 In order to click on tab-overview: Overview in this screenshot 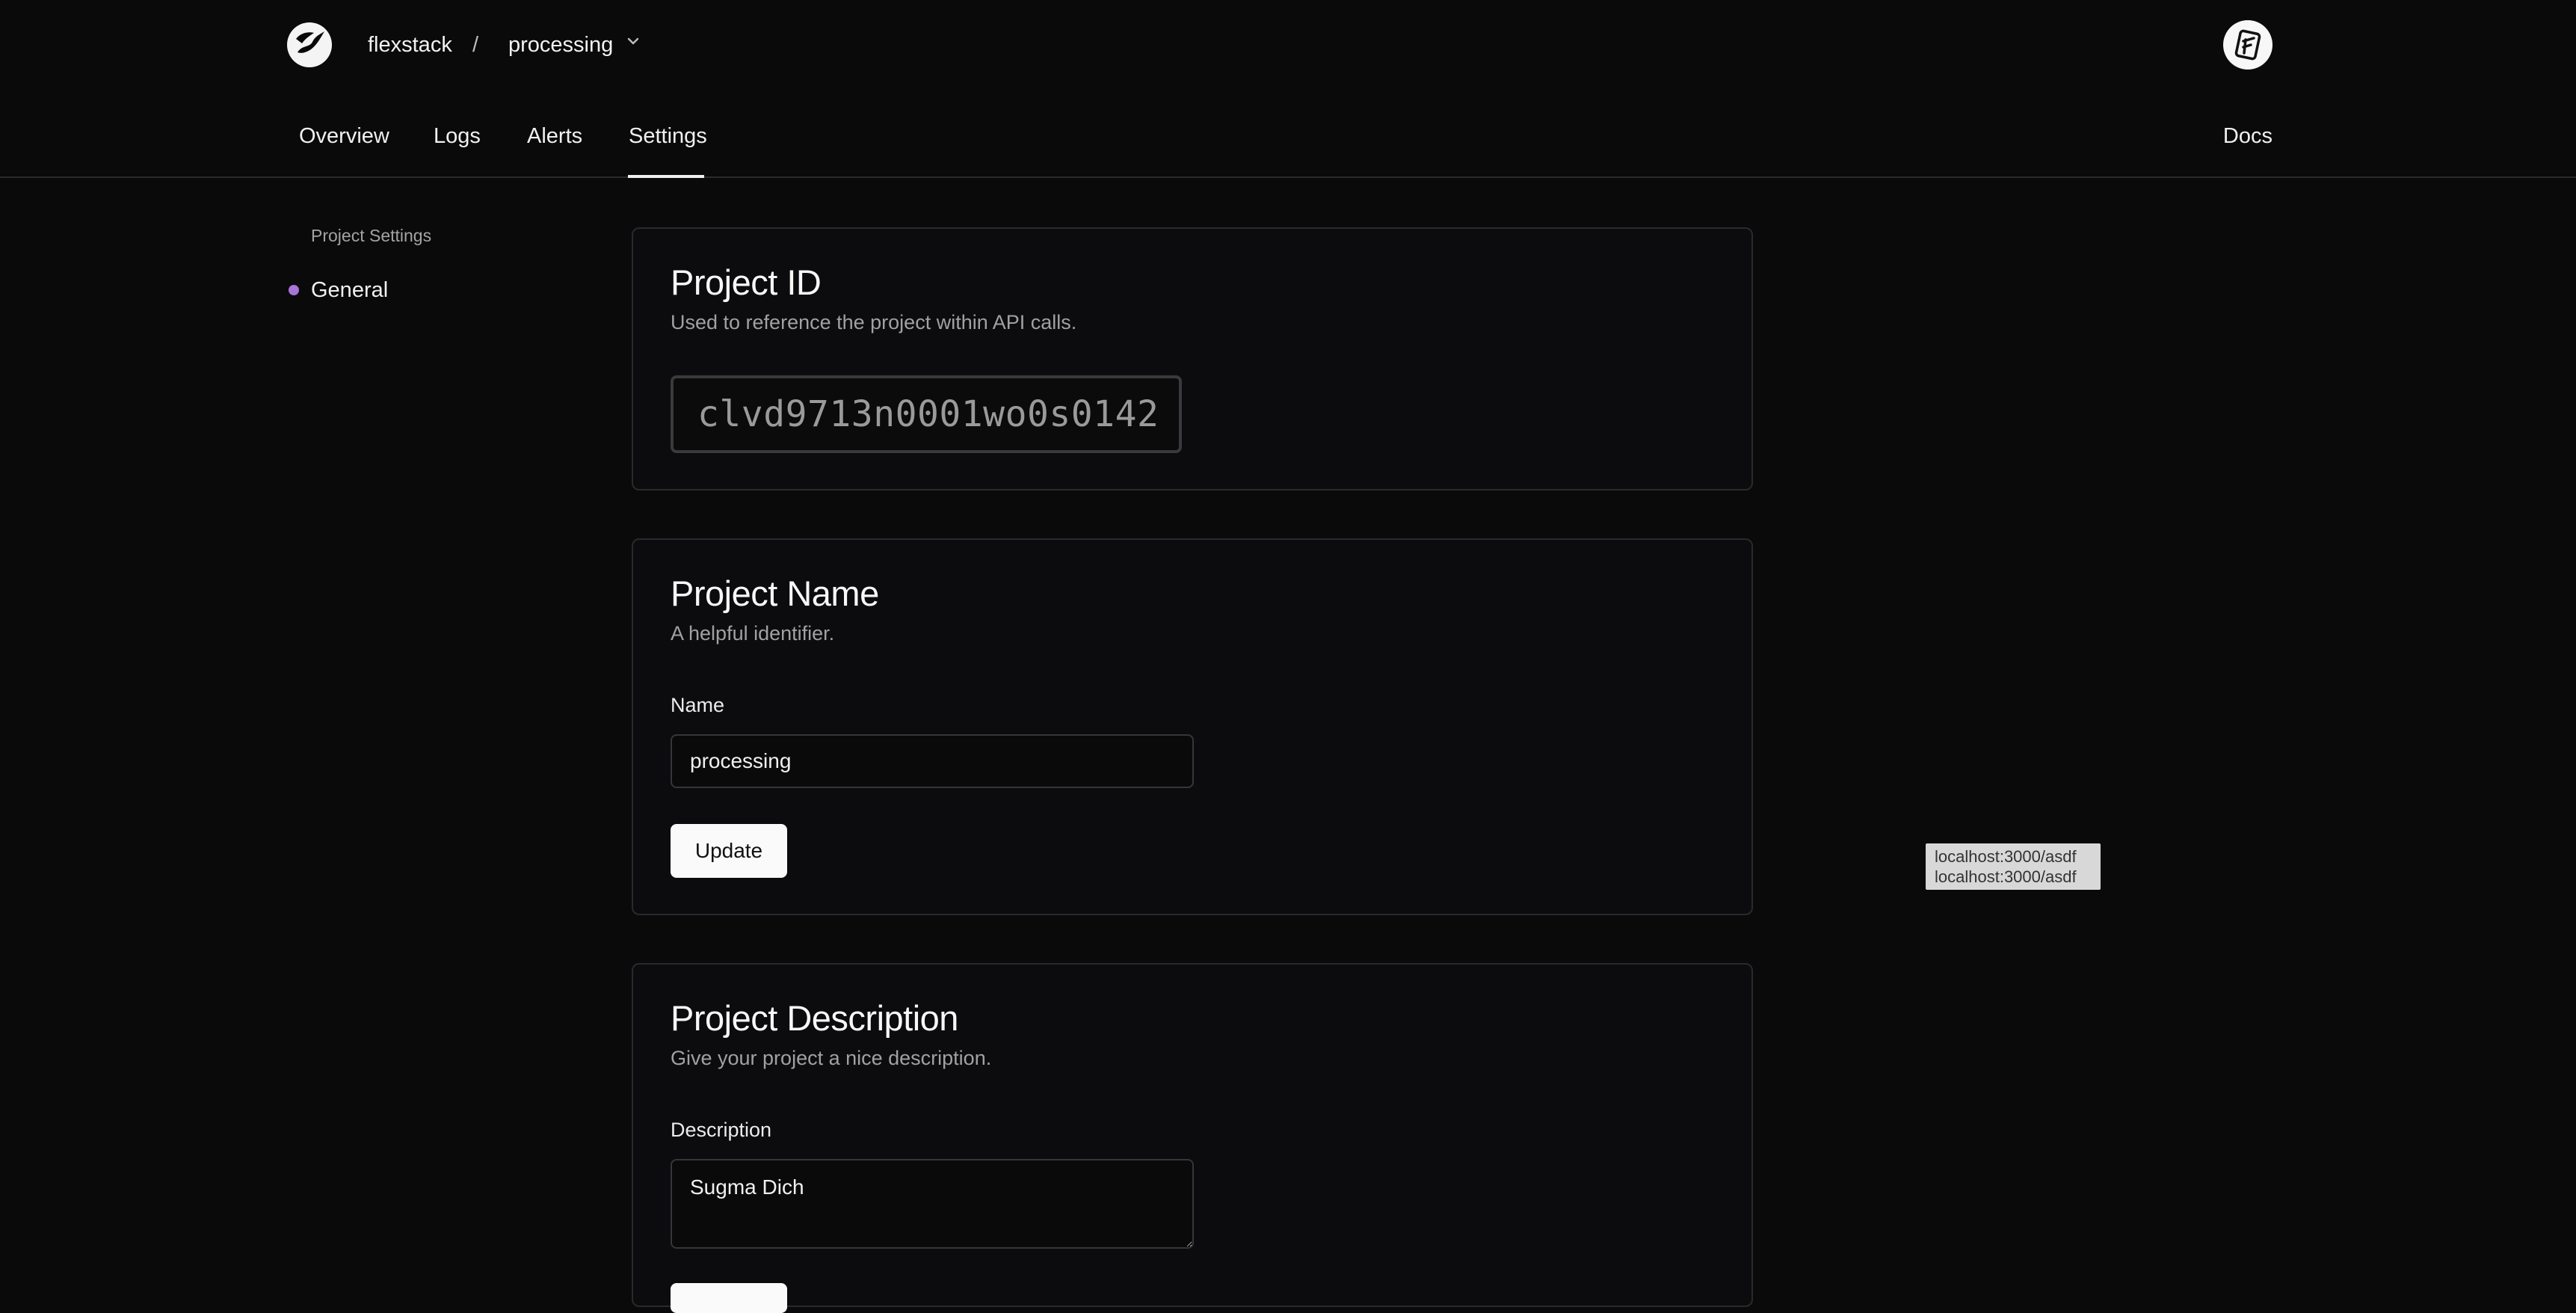, I will do `click(344, 136)`.